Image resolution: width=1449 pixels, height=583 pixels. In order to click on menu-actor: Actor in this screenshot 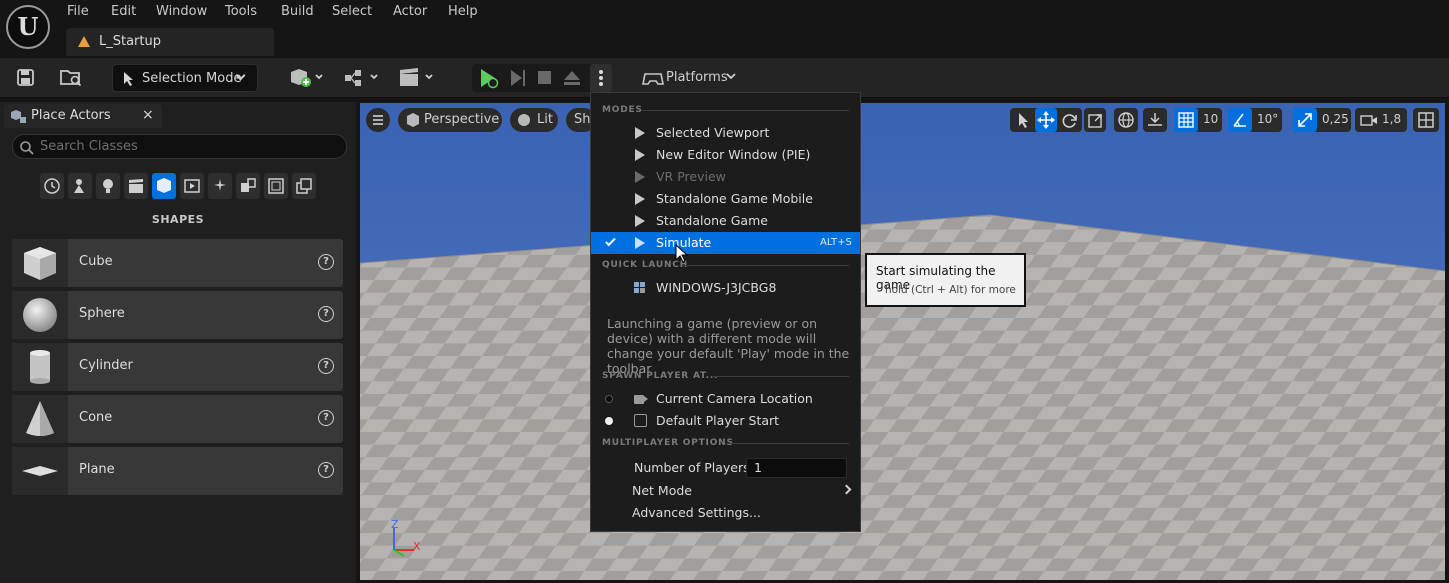, I will do `click(410, 12)`.